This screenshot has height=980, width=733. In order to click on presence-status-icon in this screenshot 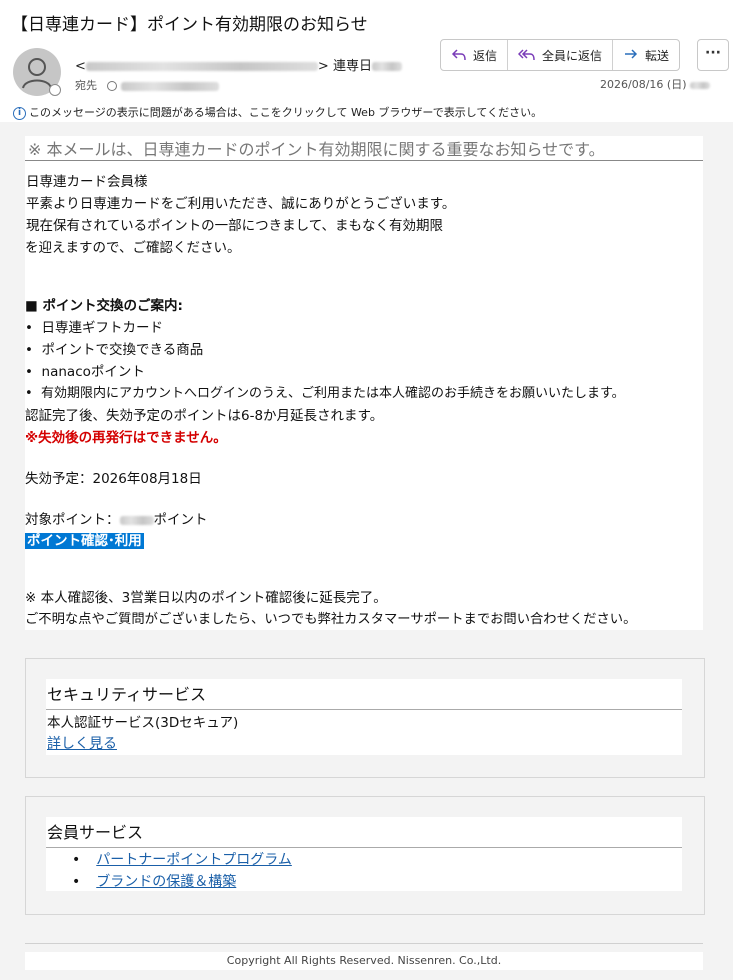, I will do `click(55, 90)`.